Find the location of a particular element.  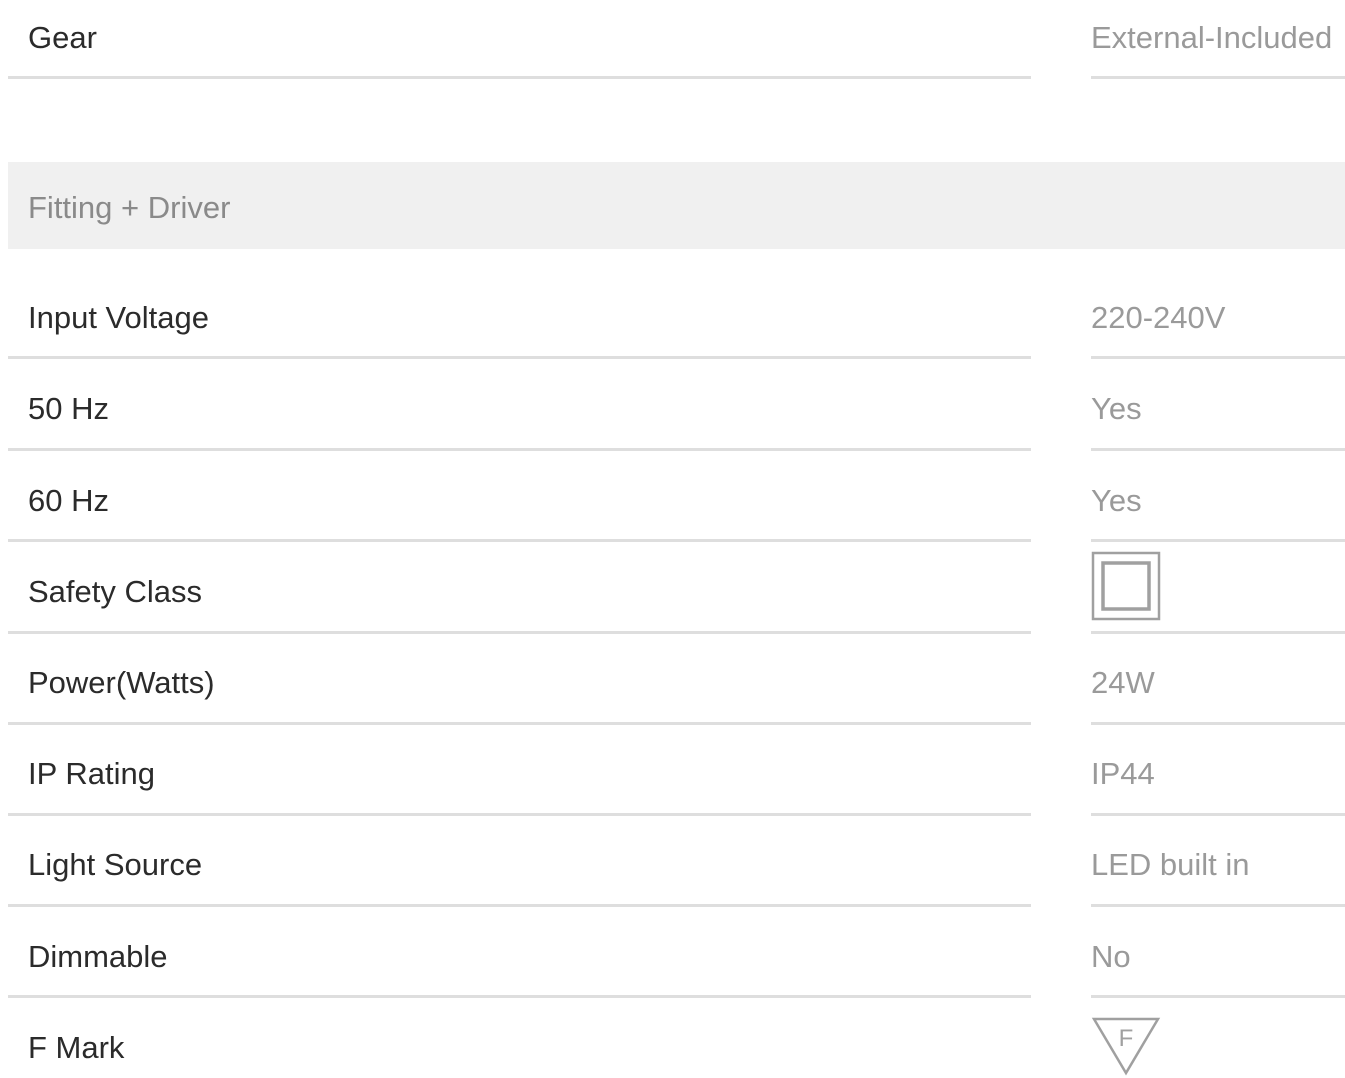

spec-value: IP44 is located at coordinates (1123, 773).